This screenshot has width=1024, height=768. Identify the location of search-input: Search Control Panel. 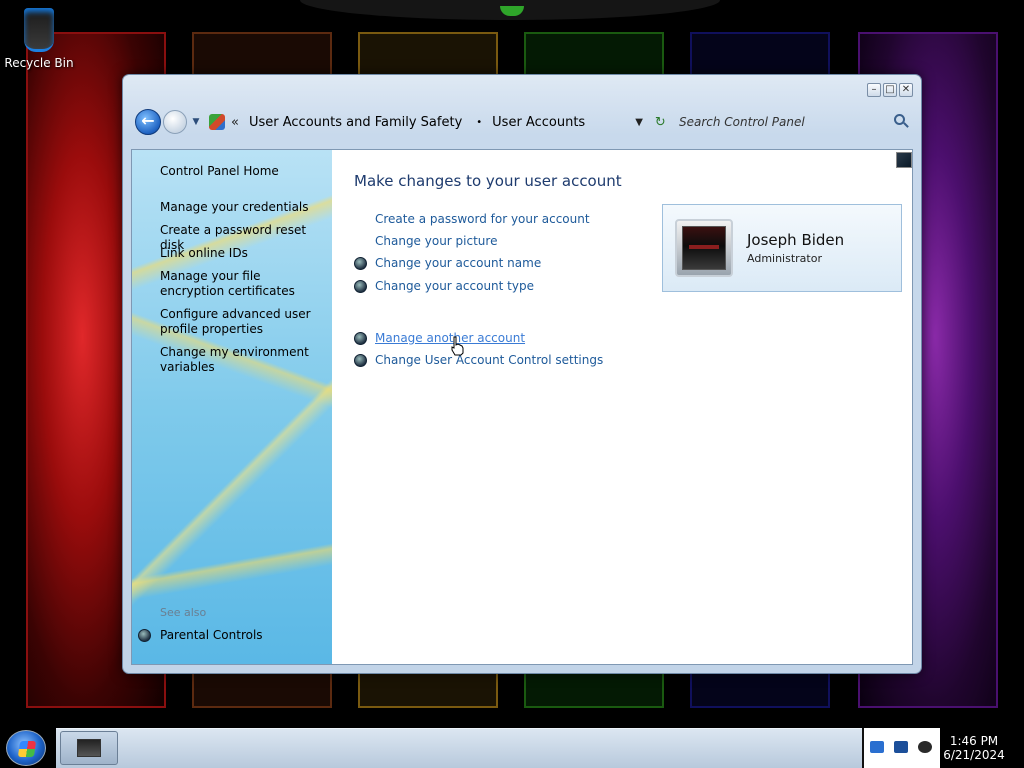
(742, 122).